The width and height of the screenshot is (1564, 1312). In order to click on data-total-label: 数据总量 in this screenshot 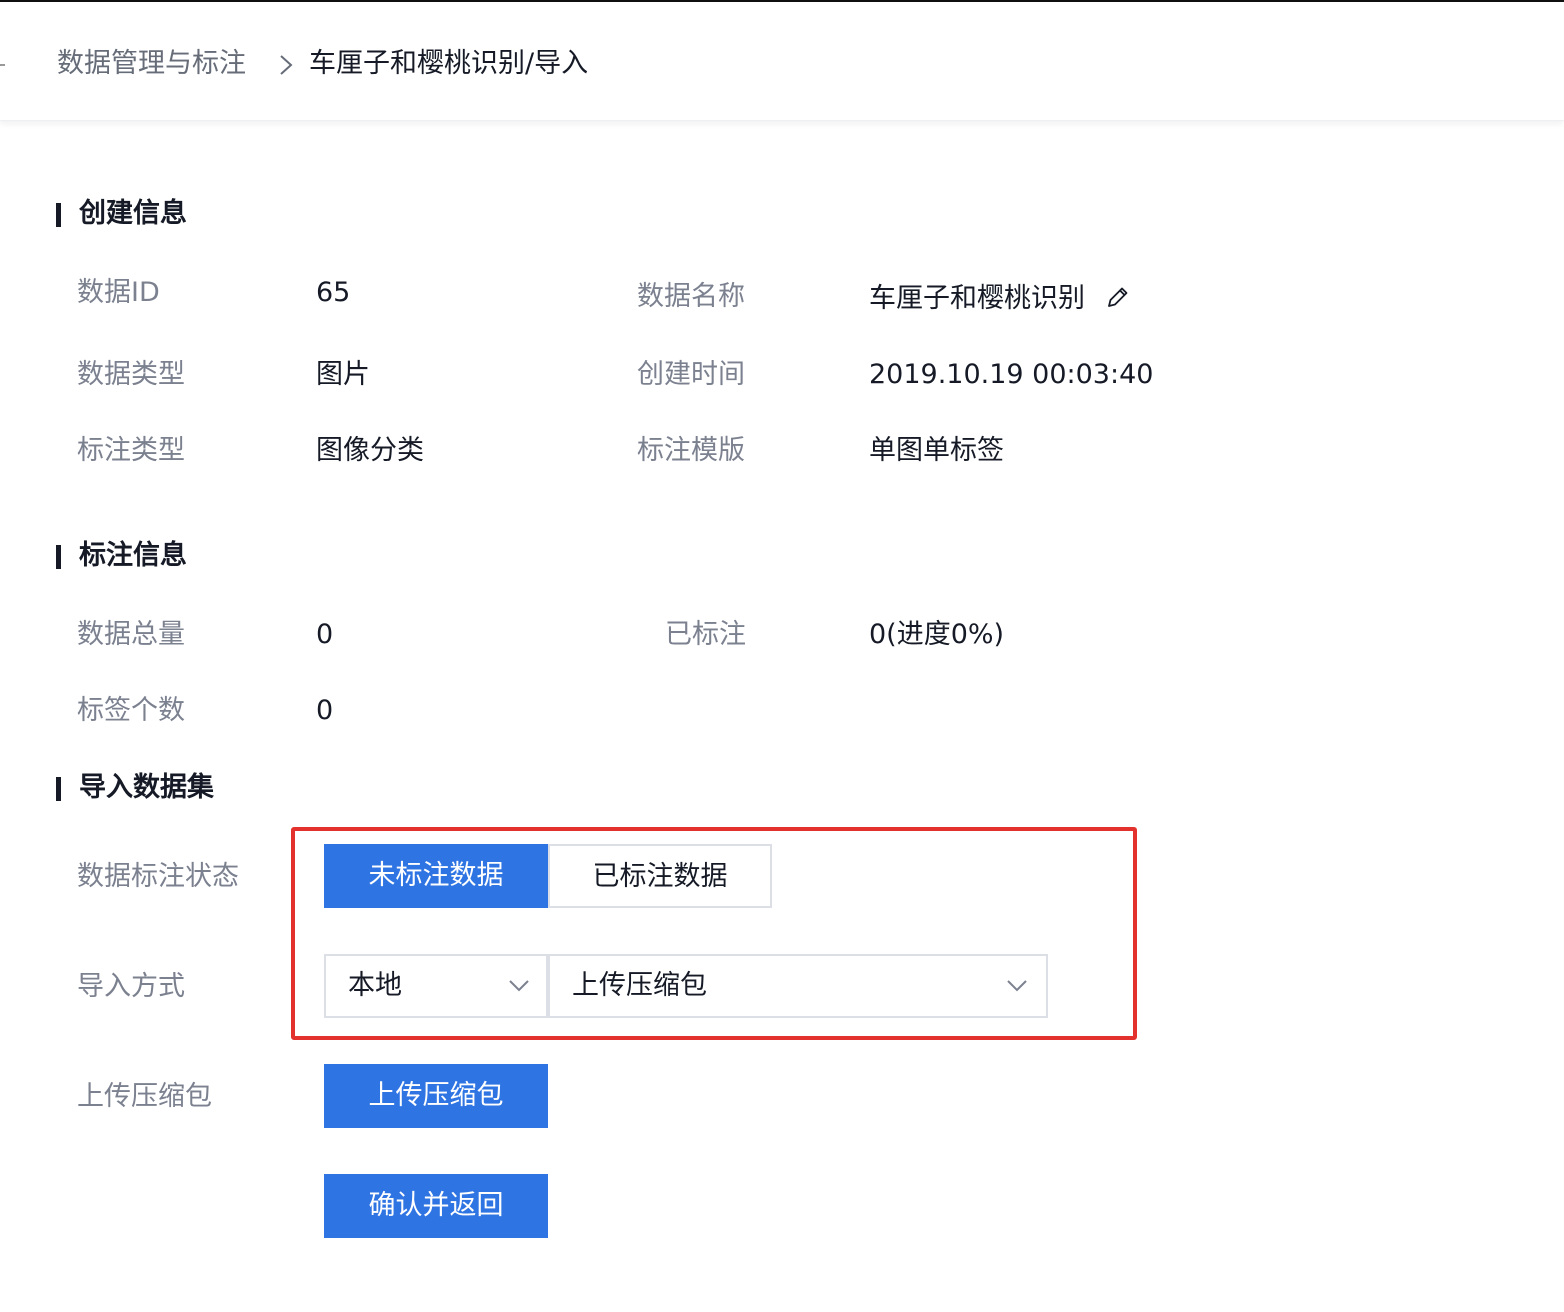, I will do `click(131, 634)`.